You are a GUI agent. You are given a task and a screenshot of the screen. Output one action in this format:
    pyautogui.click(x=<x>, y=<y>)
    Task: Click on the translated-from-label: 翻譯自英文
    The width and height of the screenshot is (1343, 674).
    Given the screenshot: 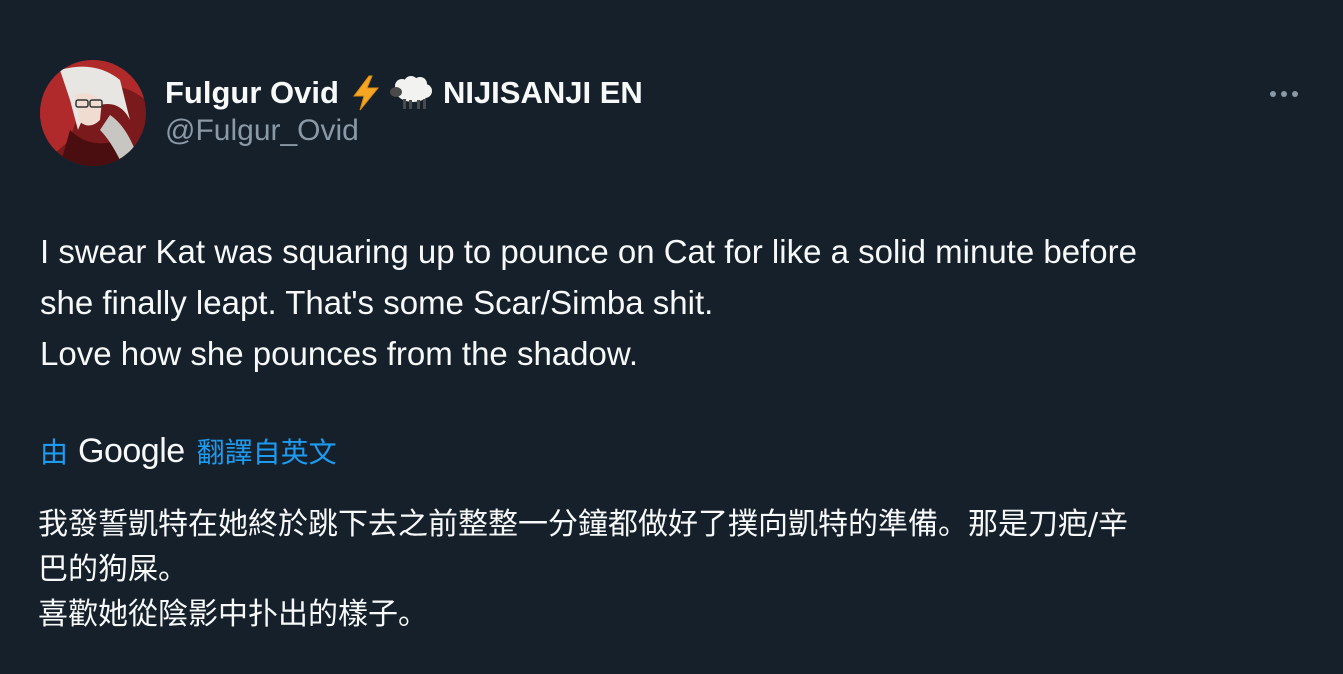 What is the action you would take?
    pyautogui.click(x=267, y=451)
    